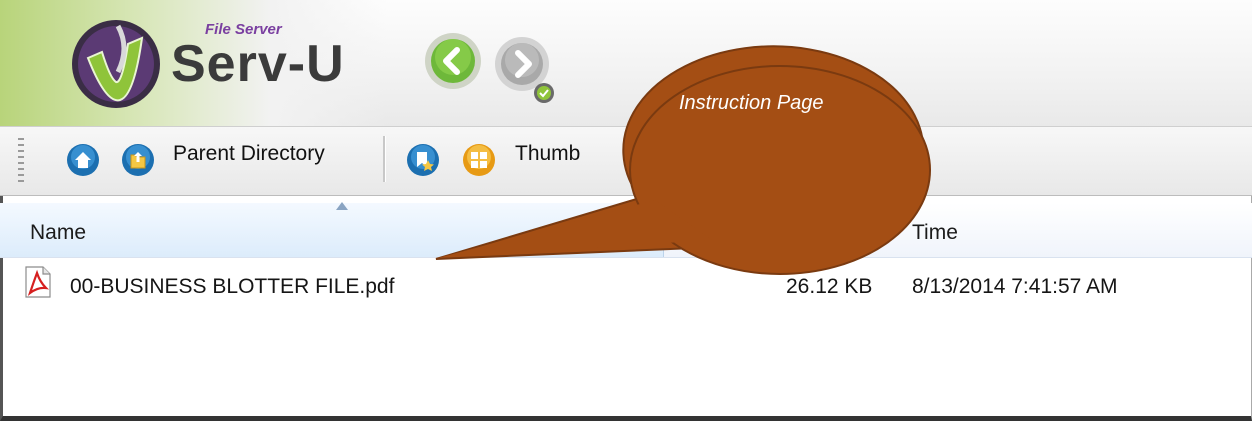 This screenshot has width=1252, height=421. Describe the element at coordinates (479, 160) in the screenshot. I see `thumbnails-icon` at that location.